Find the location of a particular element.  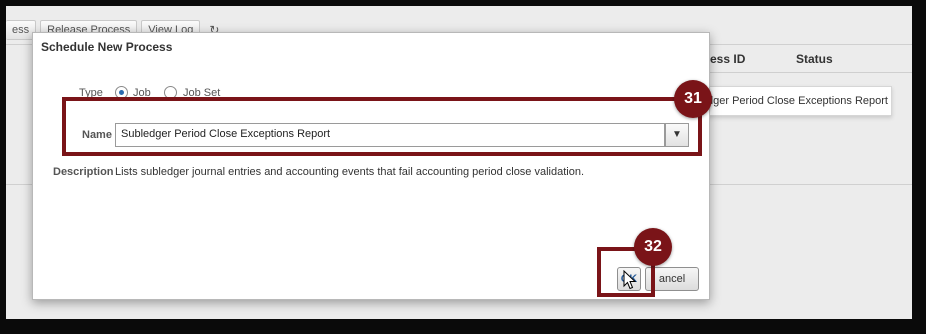

name-label: Name is located at coordinates (97, 135).